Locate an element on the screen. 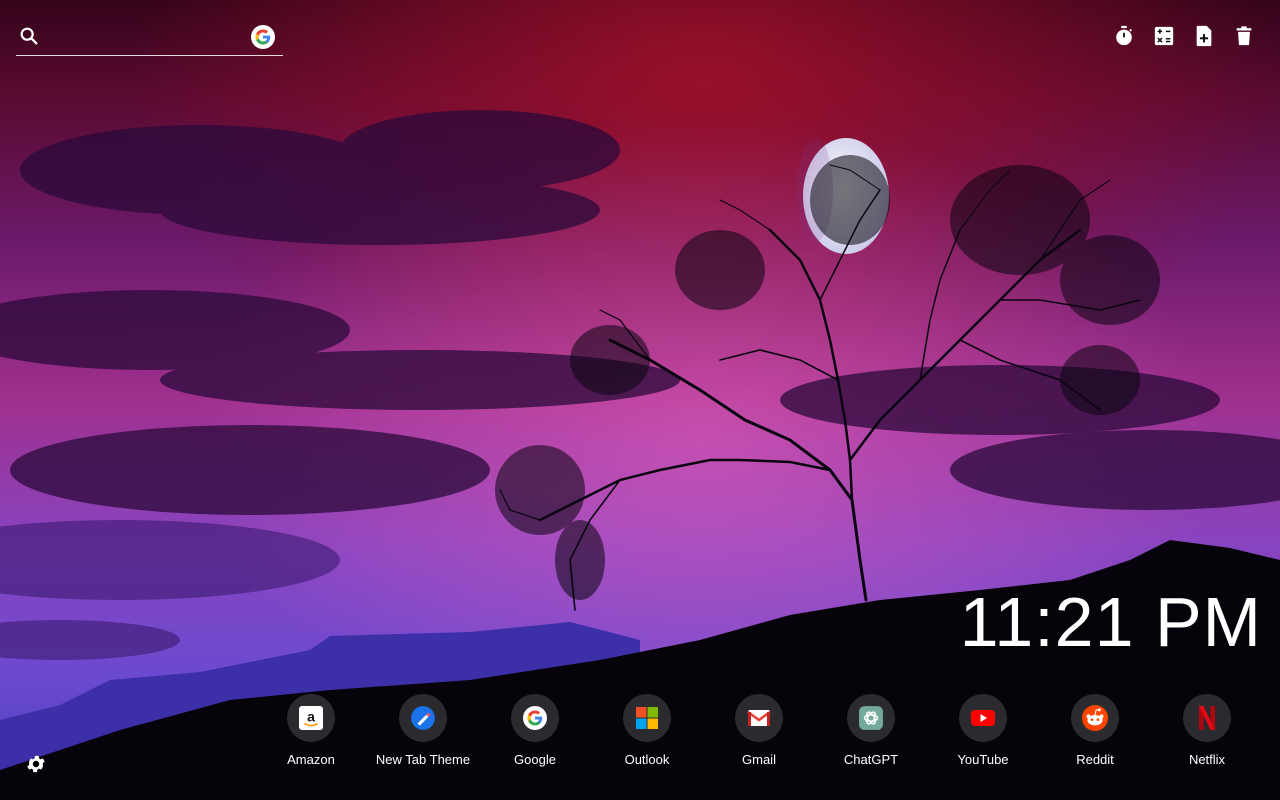  gear-icon is located at coordinates (36, 764).